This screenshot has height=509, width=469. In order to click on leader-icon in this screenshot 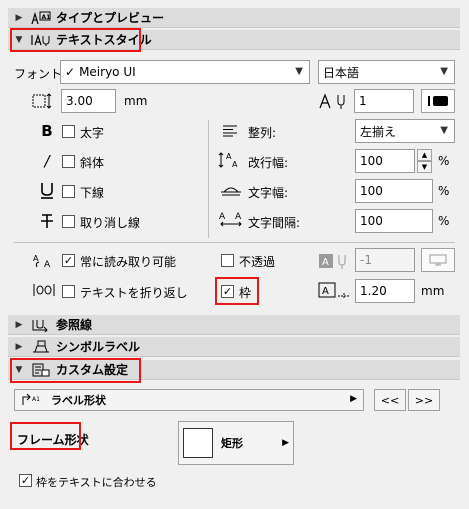, I will do `click(41, 325)`.